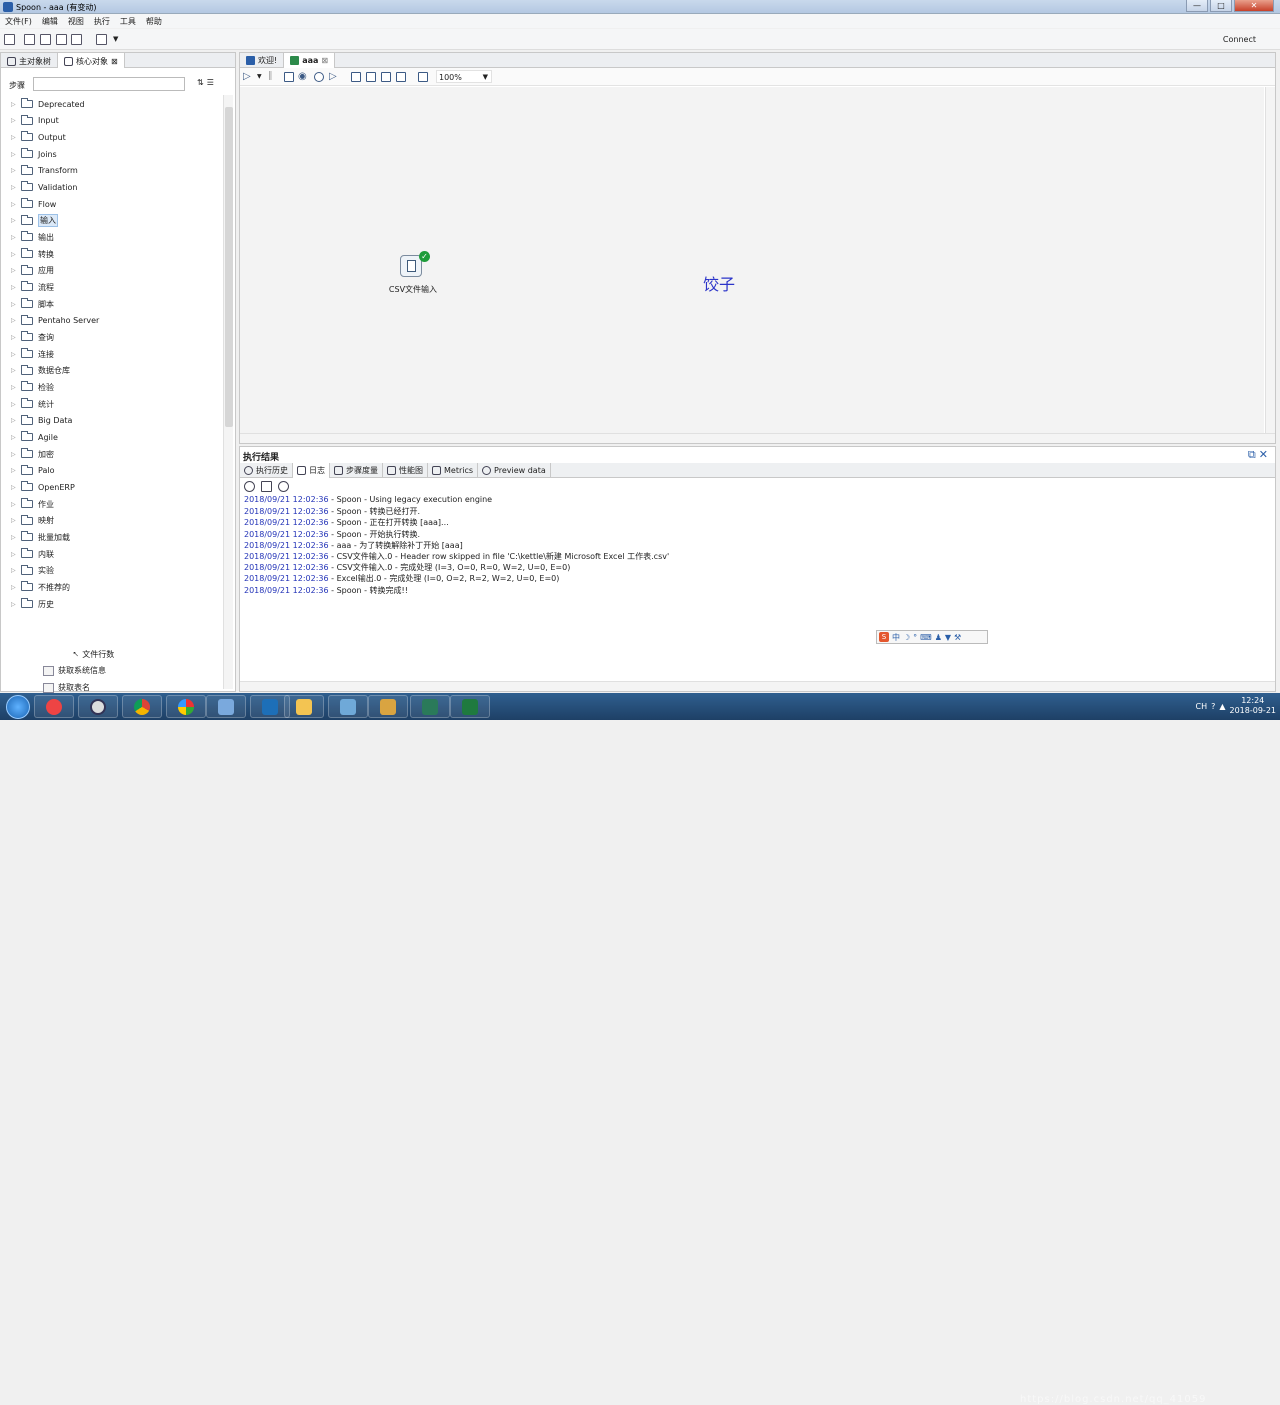  I want to click on steps-search-input, so click(109, 84).